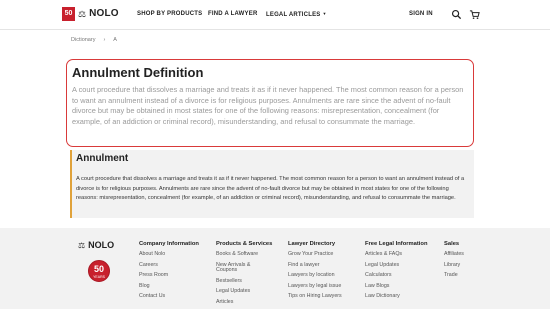 The height and width of the screenshot is (309, 550). What do you see at coordinates (101, 245) in the screenshot?
I see `footer-logo-text: NOLO` at bounding box center [101, 245].